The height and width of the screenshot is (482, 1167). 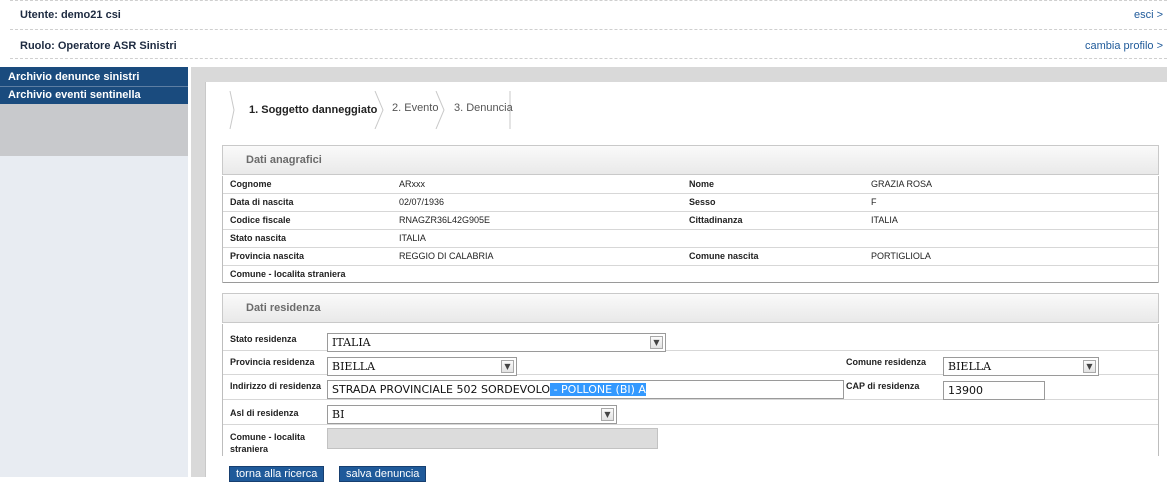 What do you see at coordinates (492, 438) in the screenshot?
I see `comune-straniera-input` at bounding box center [492, 438].